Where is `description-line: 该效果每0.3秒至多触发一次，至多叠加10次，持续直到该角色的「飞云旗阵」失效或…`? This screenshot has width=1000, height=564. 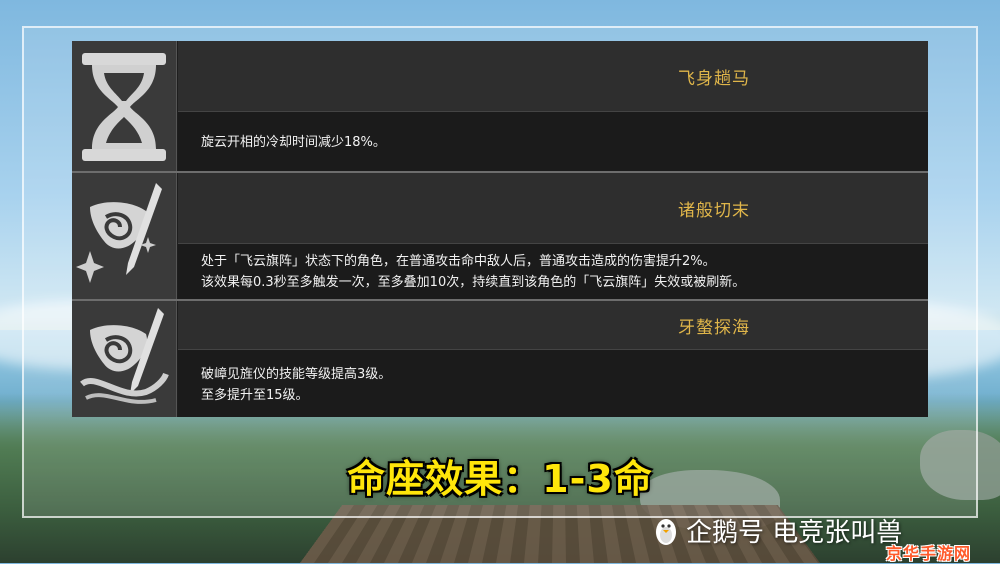 description-line: 该效果每0.3秒至多触发一次，至多叠加10次，持续直到该角色的「飞云旗阵」失效或… is located at coordinates (473, 282).